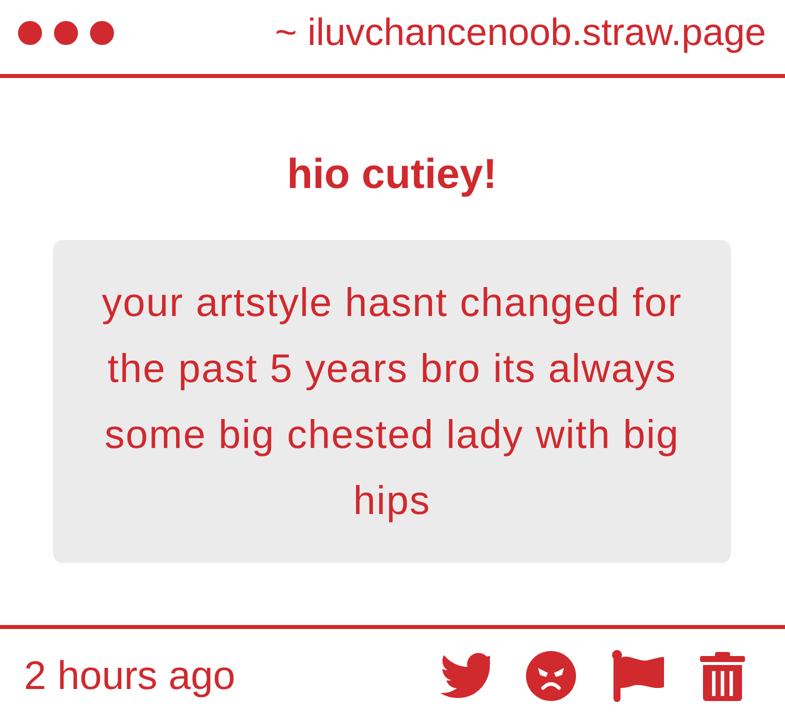 Image resolution: width=785 pixels, height=721 pixels. I want to click on angry-face-icon, so click(551, 675).